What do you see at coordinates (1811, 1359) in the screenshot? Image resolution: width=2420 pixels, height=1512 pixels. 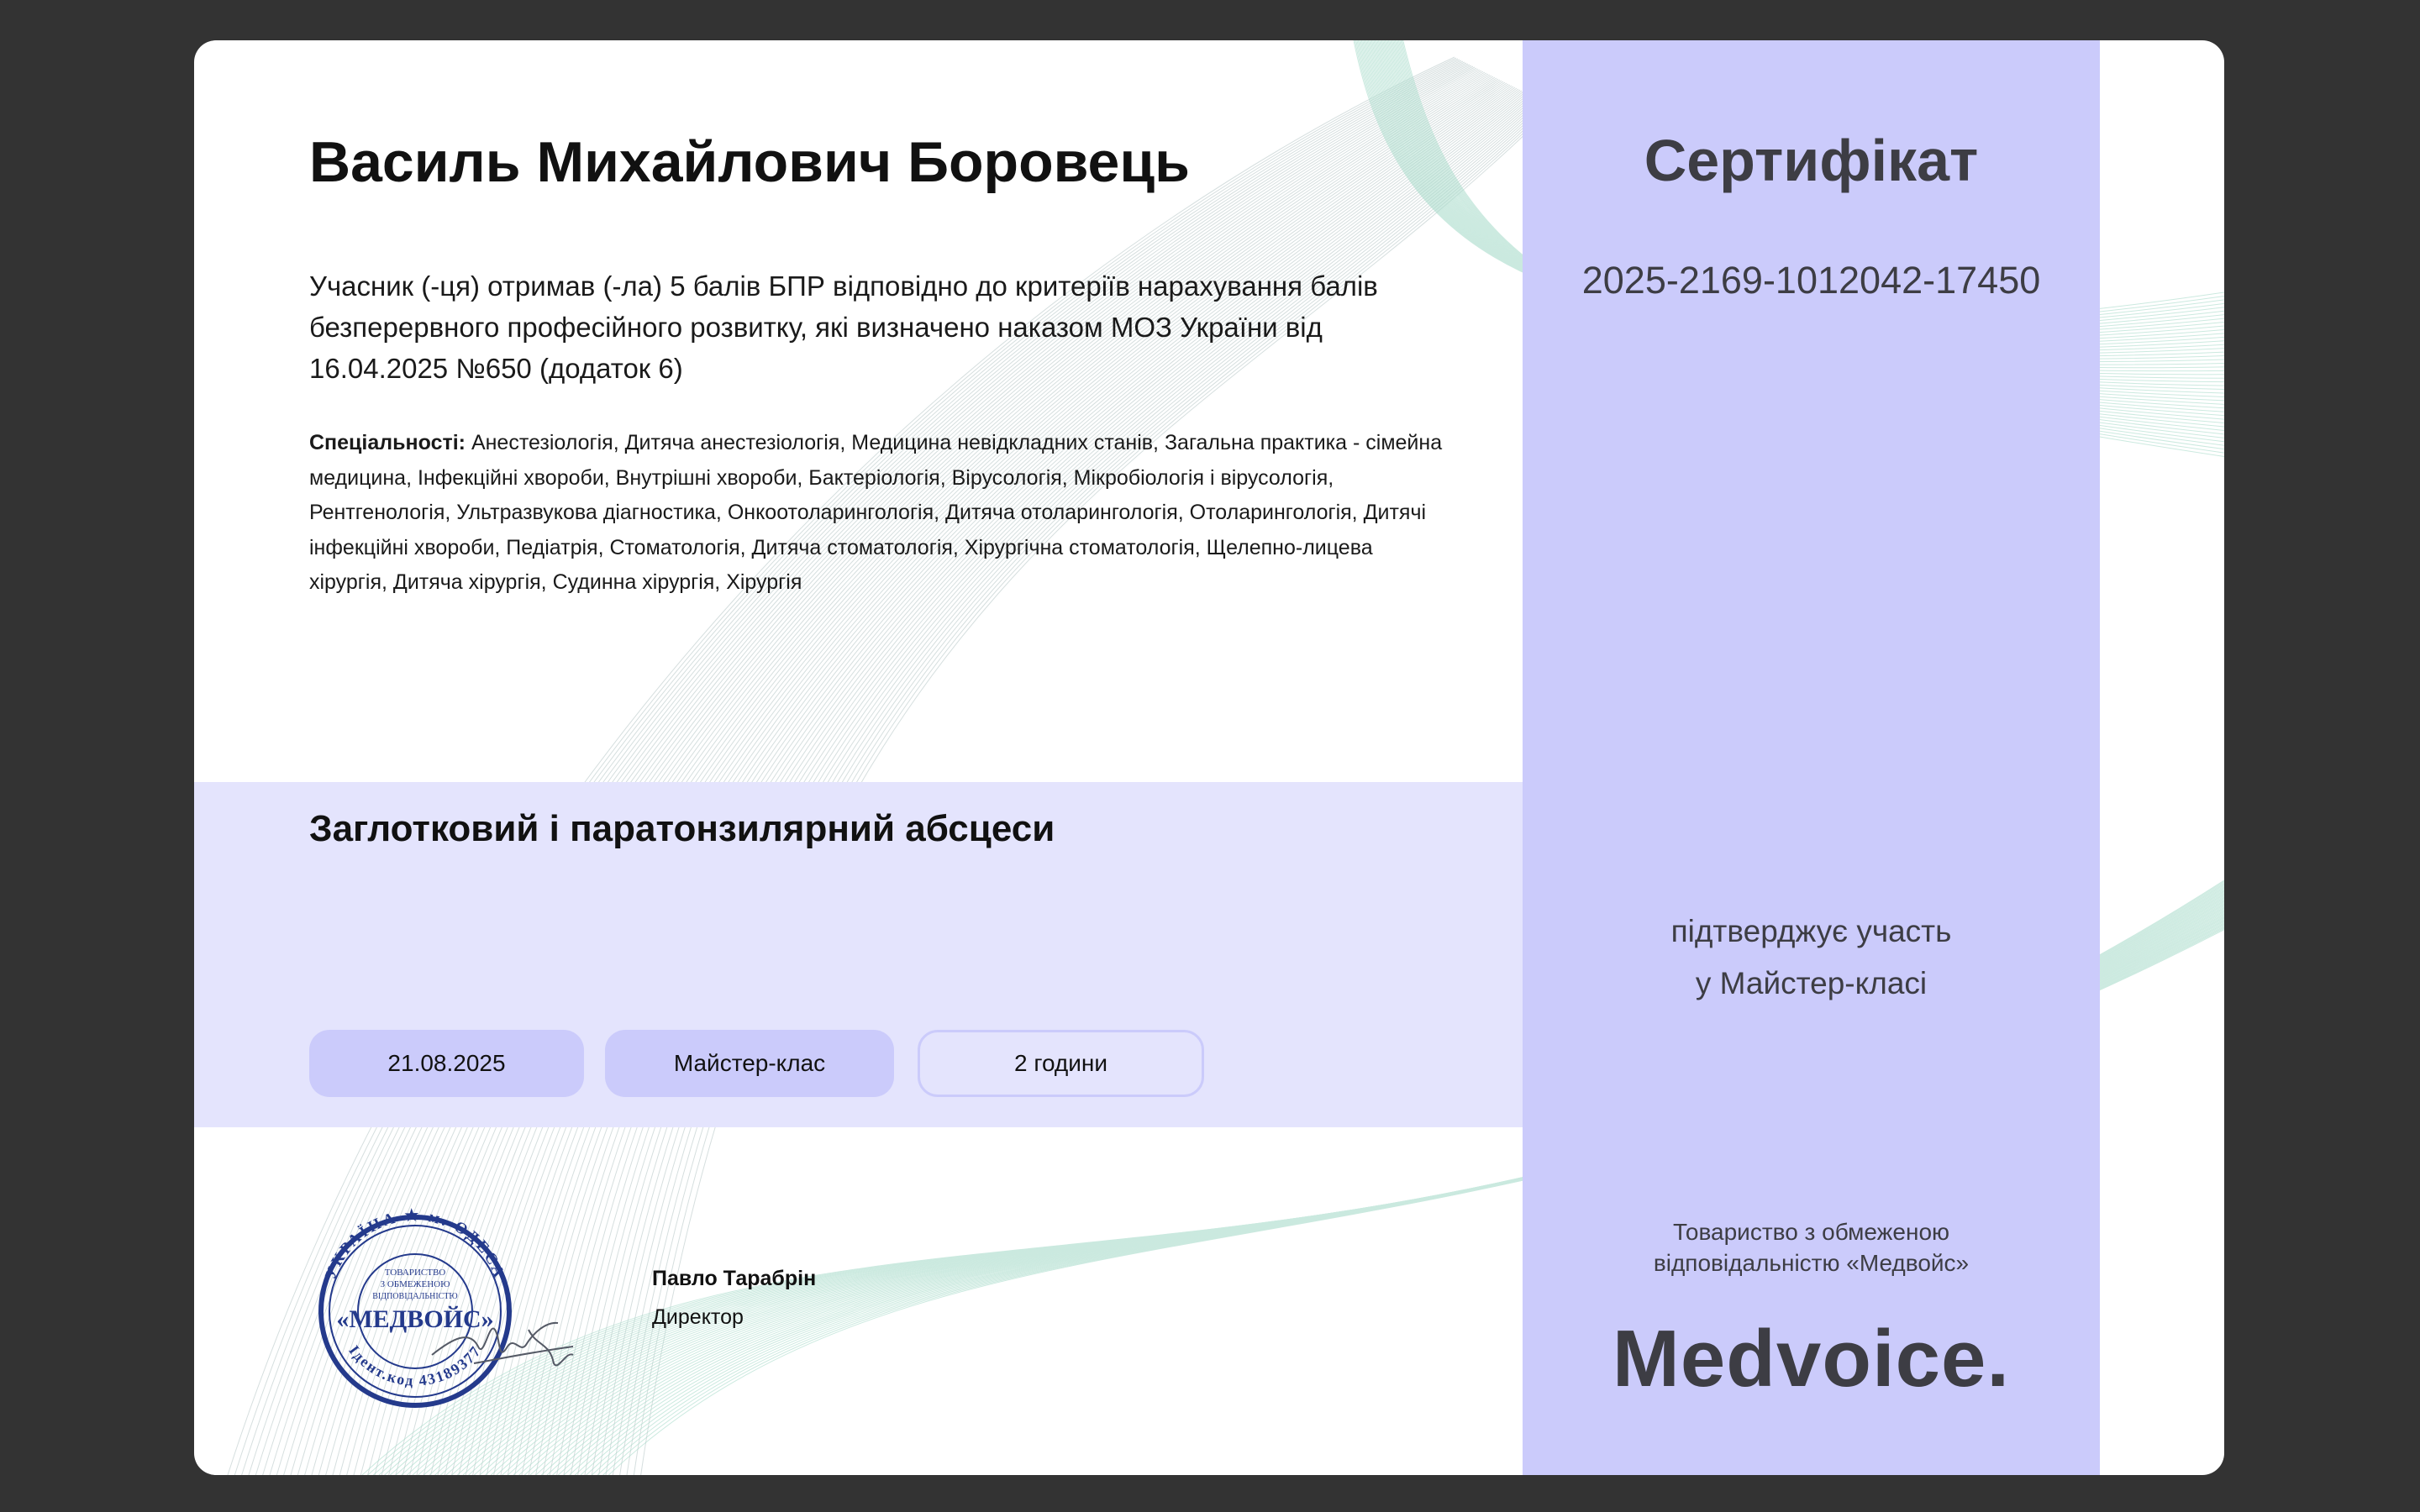 I see `medvoice-logo: Medvoice.` at bounding box center [1811, 1359].